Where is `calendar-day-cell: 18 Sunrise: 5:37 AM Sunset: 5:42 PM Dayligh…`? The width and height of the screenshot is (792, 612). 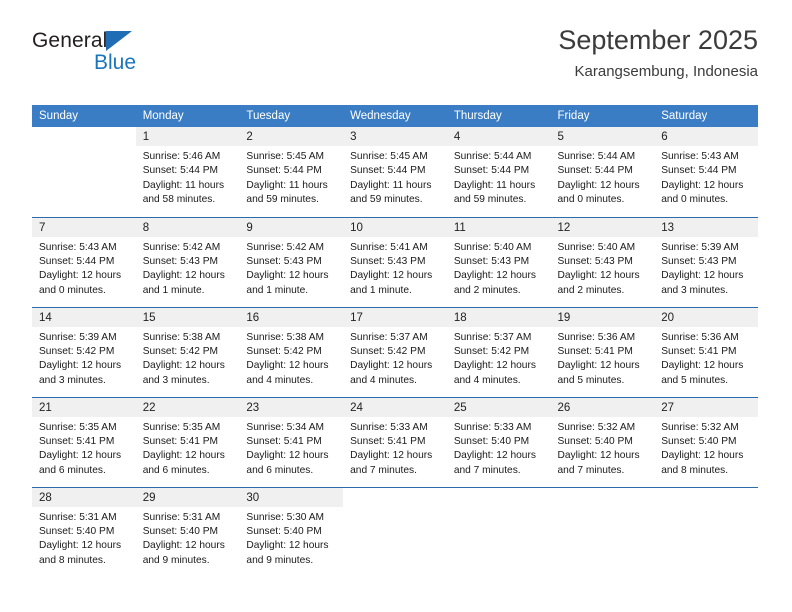 calendar-day-cell: 18 Sunrise: 5:37 AM Sunset: 5:42 PM Dayligh… is located at coordinates (498, 351).